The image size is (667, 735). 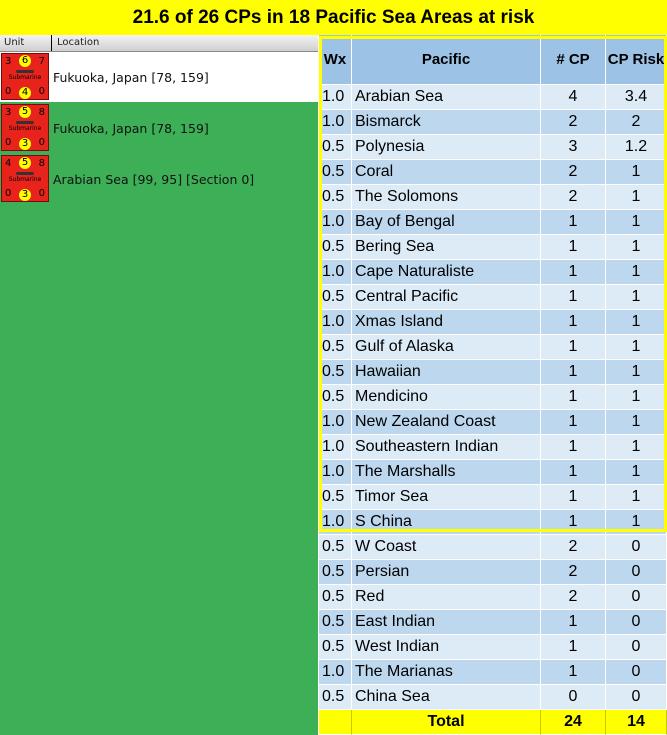 I want to click on submarine-counter: 3 5 8 Submarine 0 3 0, so click(x=25, y=127).